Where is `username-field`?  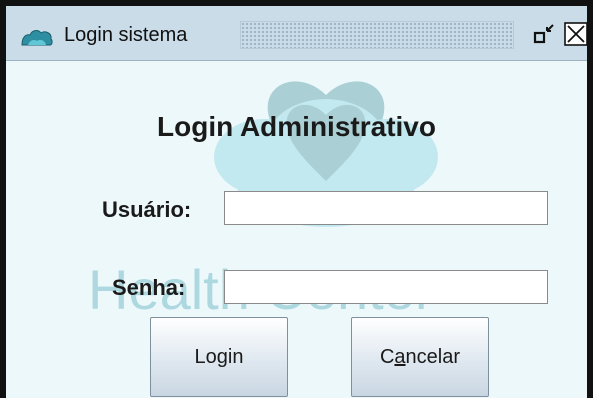
username-field is located at coordinates (386, 208).